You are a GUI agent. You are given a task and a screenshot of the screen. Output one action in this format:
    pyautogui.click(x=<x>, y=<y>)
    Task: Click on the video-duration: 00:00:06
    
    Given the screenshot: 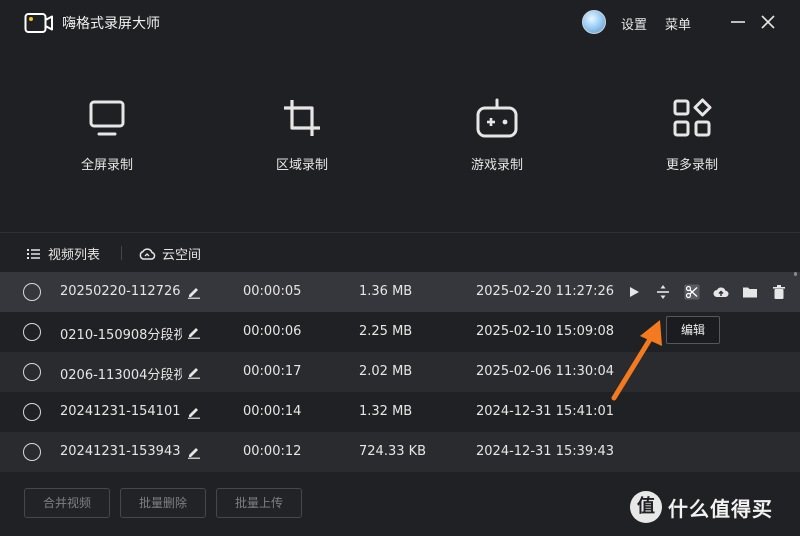 What is the action you would take?
    pyautogui.click(x=272, y=331)
    